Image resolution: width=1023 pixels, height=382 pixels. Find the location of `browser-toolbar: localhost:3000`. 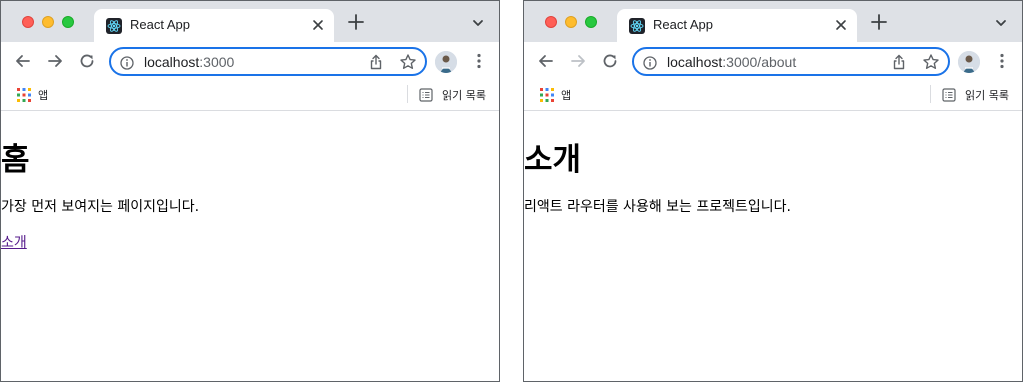

browser-toolbar: localhost:3000 is located at coordinates (250, 60).